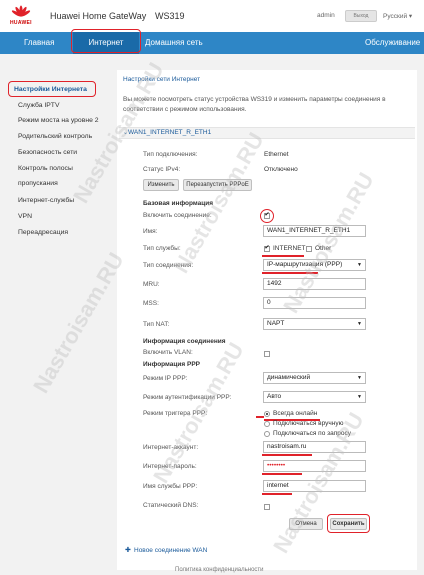 Image resolution: width=424 pixels, height=575 pixels. I want to click on logout-button: Выход, so click(361, 16).